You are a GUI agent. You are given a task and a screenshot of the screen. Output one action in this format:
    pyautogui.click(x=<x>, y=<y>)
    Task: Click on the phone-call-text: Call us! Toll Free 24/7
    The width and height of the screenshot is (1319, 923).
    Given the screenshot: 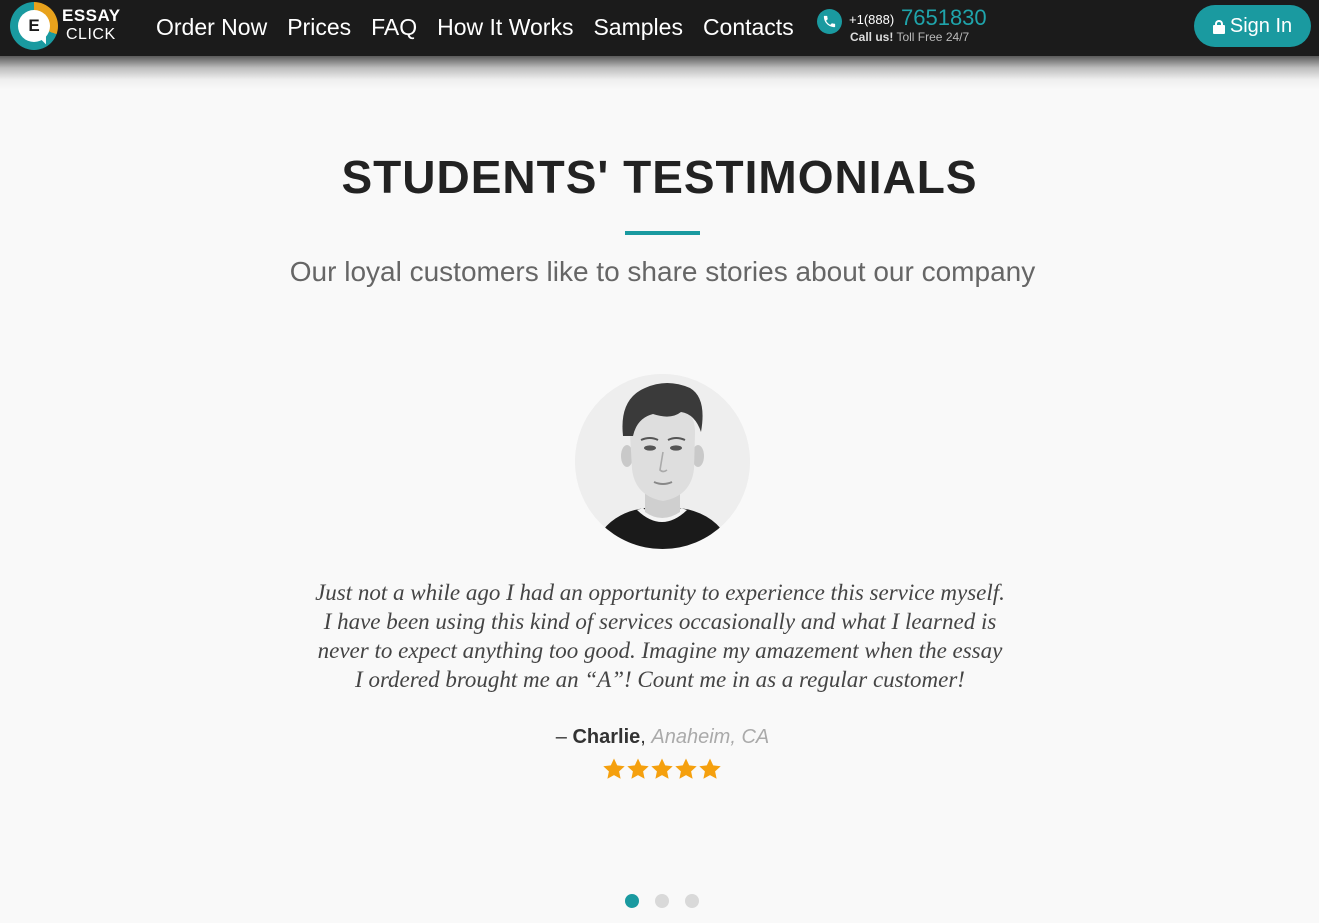 What is the action you would take?
    pyautogui.click(x=909, y=37)
    